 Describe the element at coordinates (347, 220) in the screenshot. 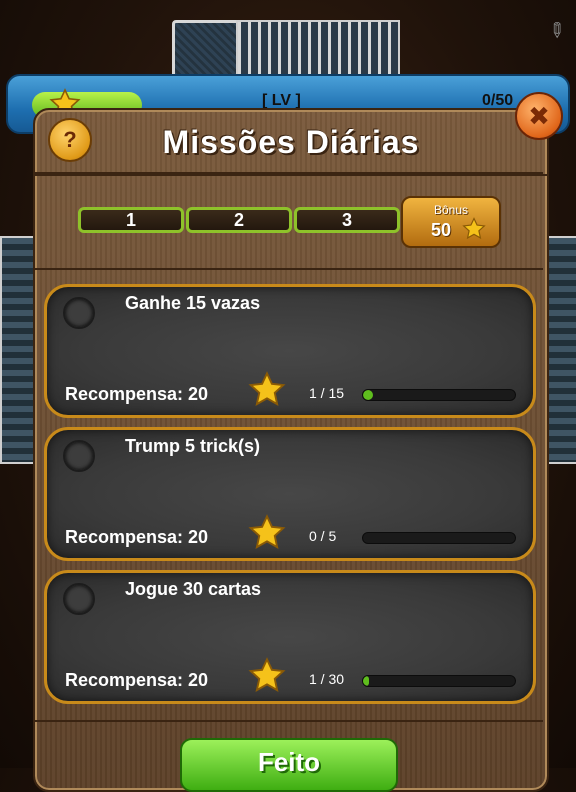

I see `segment-3: 3` at that location.